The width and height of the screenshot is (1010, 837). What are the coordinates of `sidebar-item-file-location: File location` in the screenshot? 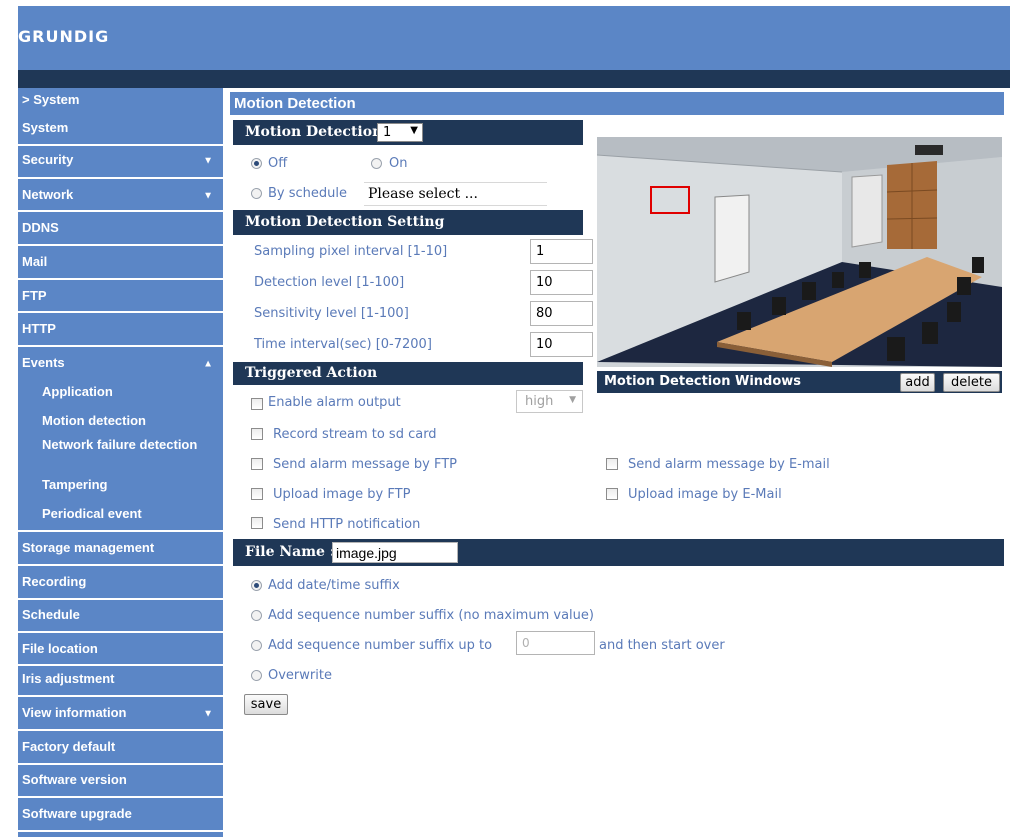 It's located at (120, 650).